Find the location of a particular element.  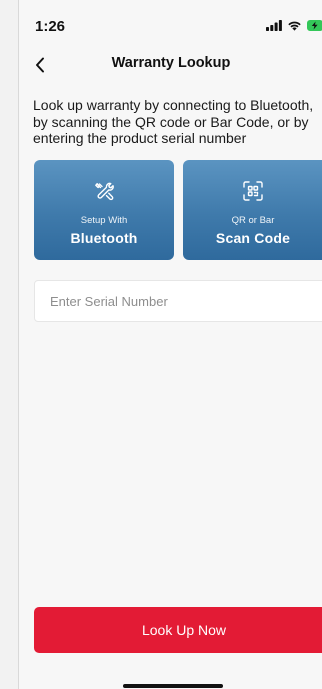

serial-number-input is located at coordinates (178, 301).